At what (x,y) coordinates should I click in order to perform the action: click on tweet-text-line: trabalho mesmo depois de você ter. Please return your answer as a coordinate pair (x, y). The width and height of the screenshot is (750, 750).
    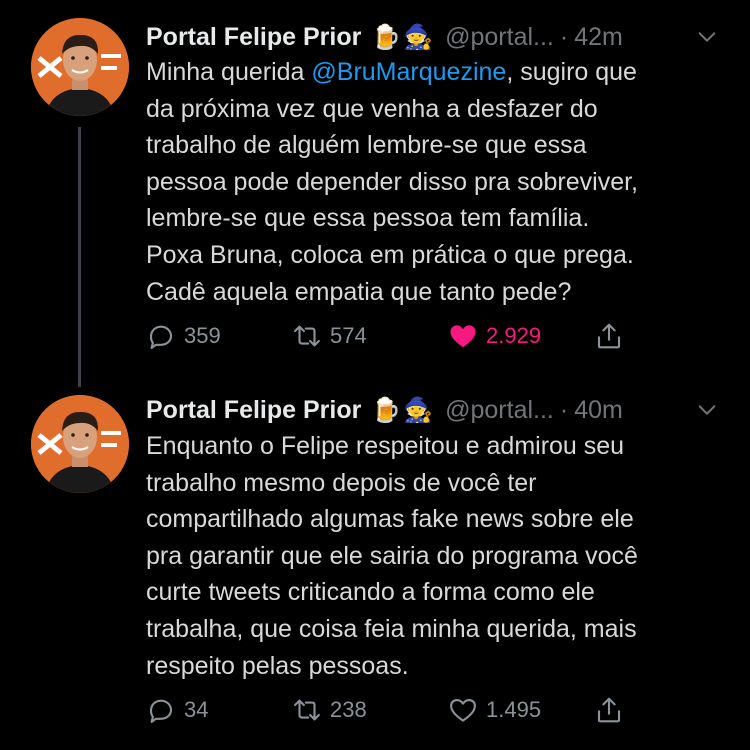
    Looking at the image, I should click on (341, 482).